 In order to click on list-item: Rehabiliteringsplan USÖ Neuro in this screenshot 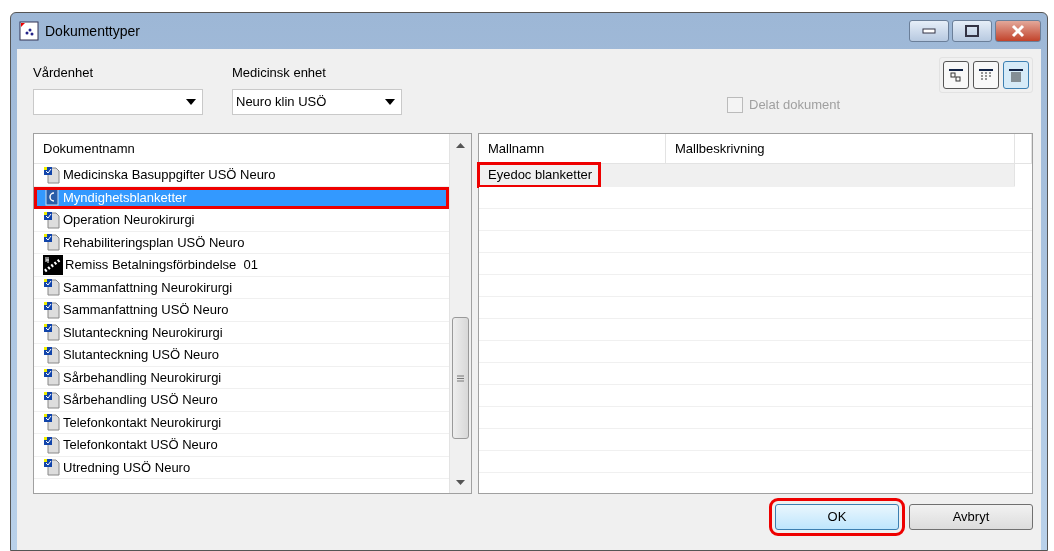, I will do `click(241, 242)`.